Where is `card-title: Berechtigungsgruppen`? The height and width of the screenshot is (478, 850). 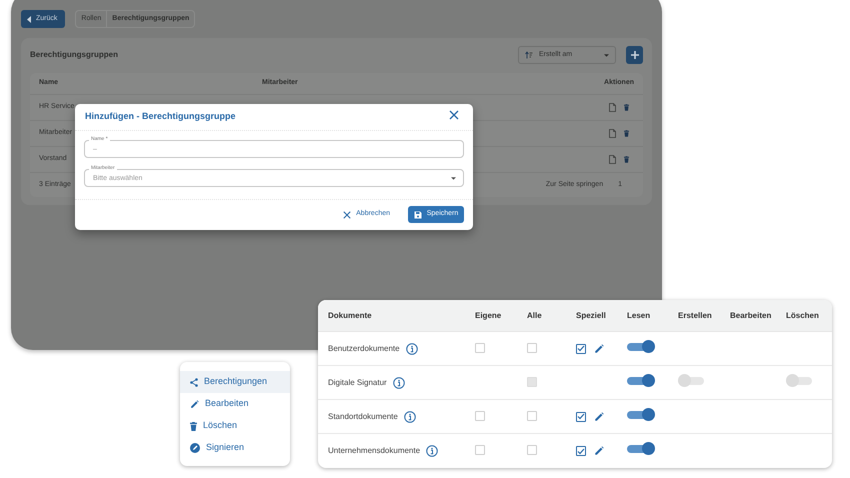
card-title: Berechtigungsgruppen is located at coordinates (74, 55).